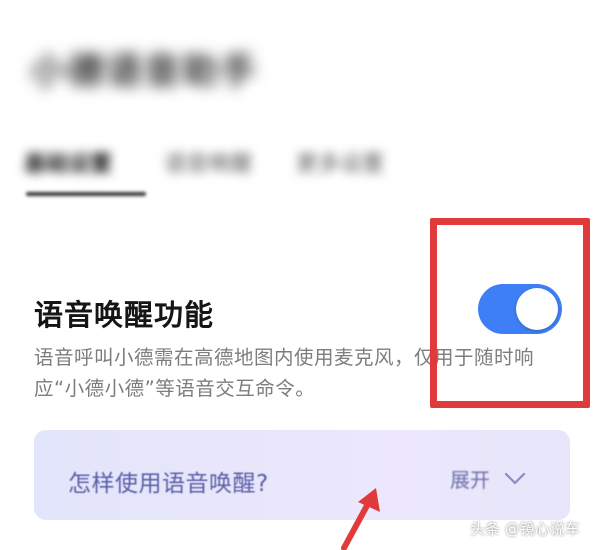  I want to click on expand-label: 展开, so click(470, 480).